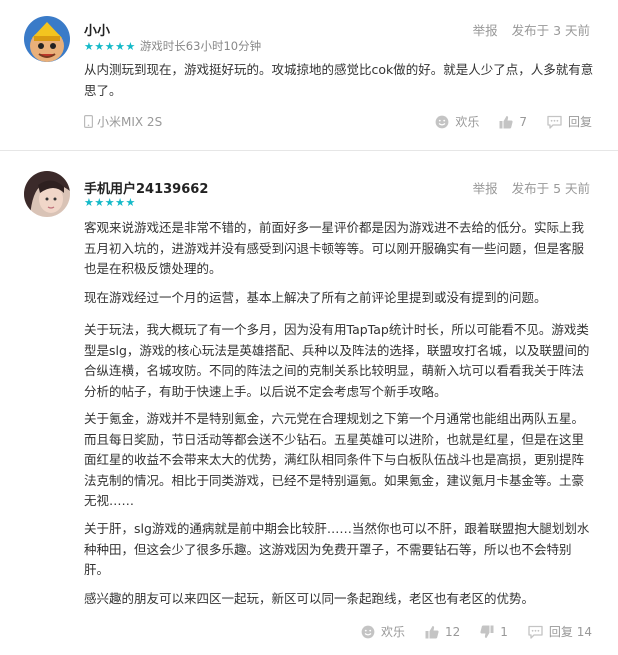 This screenshot has width=618, height=655. What do you see at coordinates (338, 123) in the screenshot?
I see `review-footer: 小米MIX 2S 欢乐 7 回复` at bounding box center [338, 123].